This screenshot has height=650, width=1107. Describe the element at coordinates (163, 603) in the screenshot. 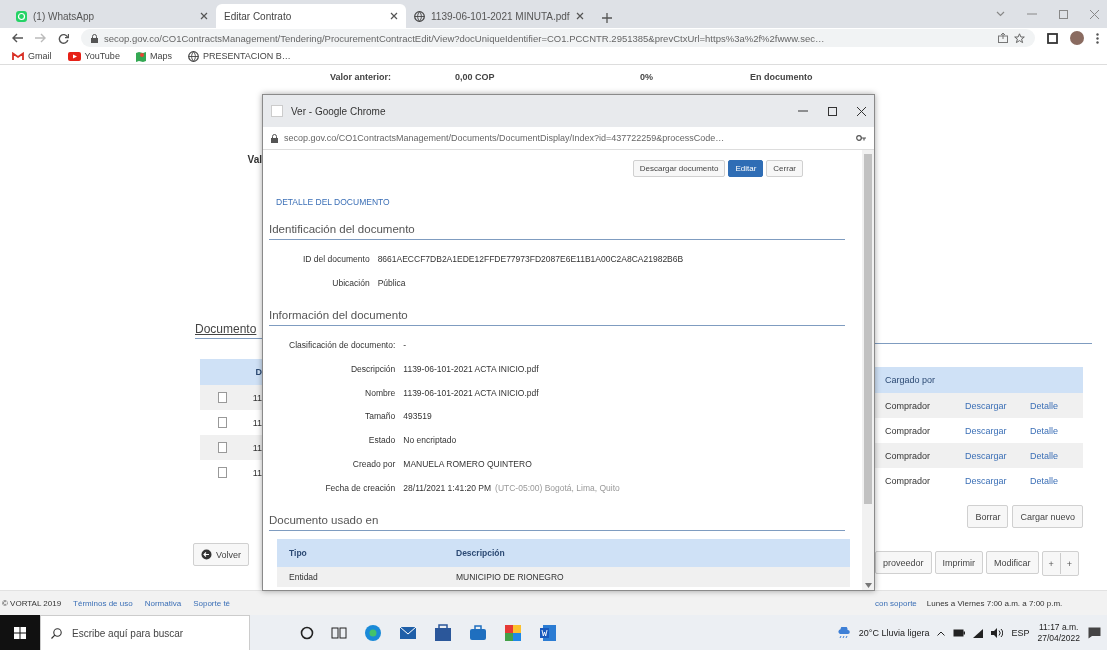

I see `footer-link: Normativa` at that location.